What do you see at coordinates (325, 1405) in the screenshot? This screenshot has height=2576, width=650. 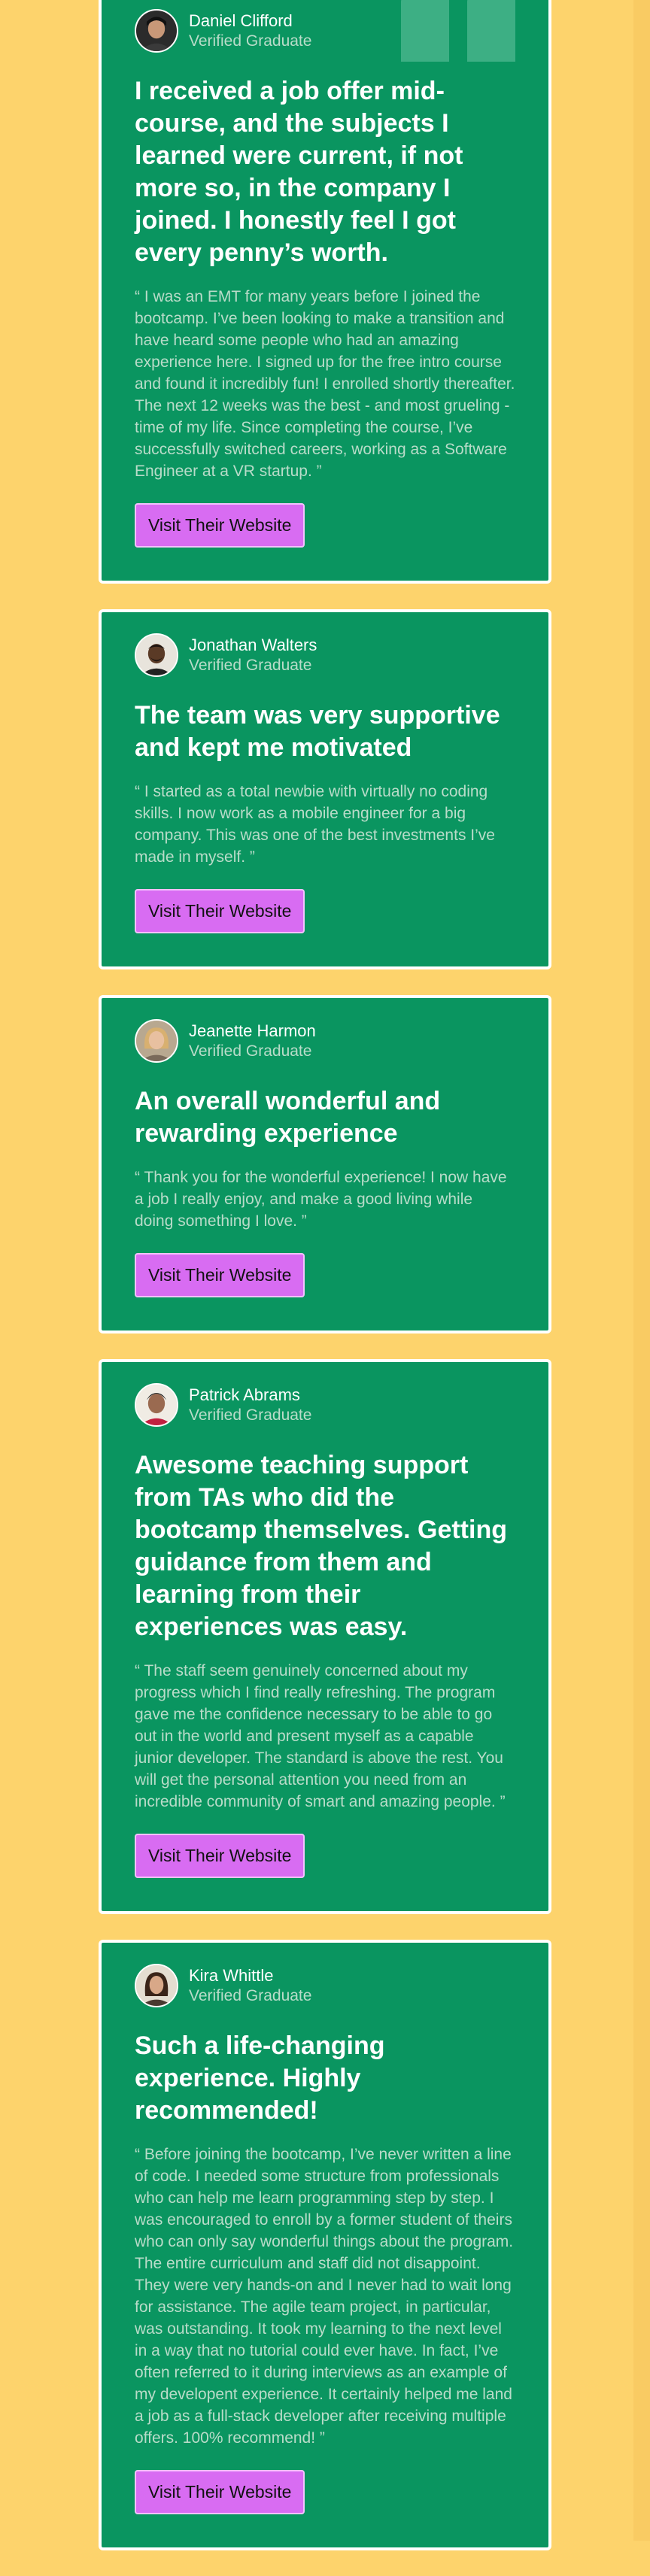 I see `author-info: Patrick Abrams Verified Graduate` at bounding box center [325, 1405].